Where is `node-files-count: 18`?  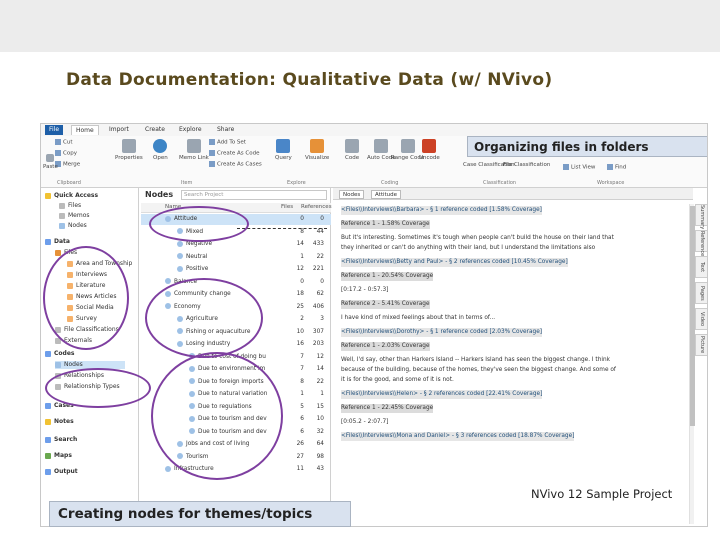 node-files-count: 18 is located at coordinates (300, 294).